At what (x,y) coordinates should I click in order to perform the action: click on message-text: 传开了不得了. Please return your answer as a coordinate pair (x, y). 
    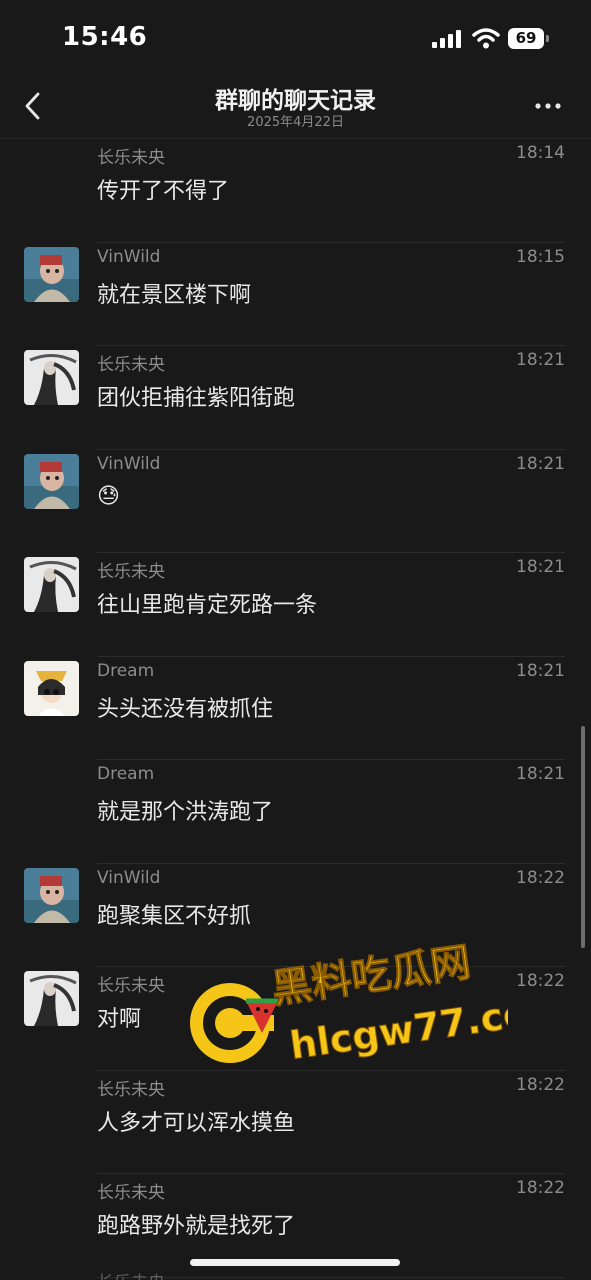
    Looking at the image, I should click on (163, 191).